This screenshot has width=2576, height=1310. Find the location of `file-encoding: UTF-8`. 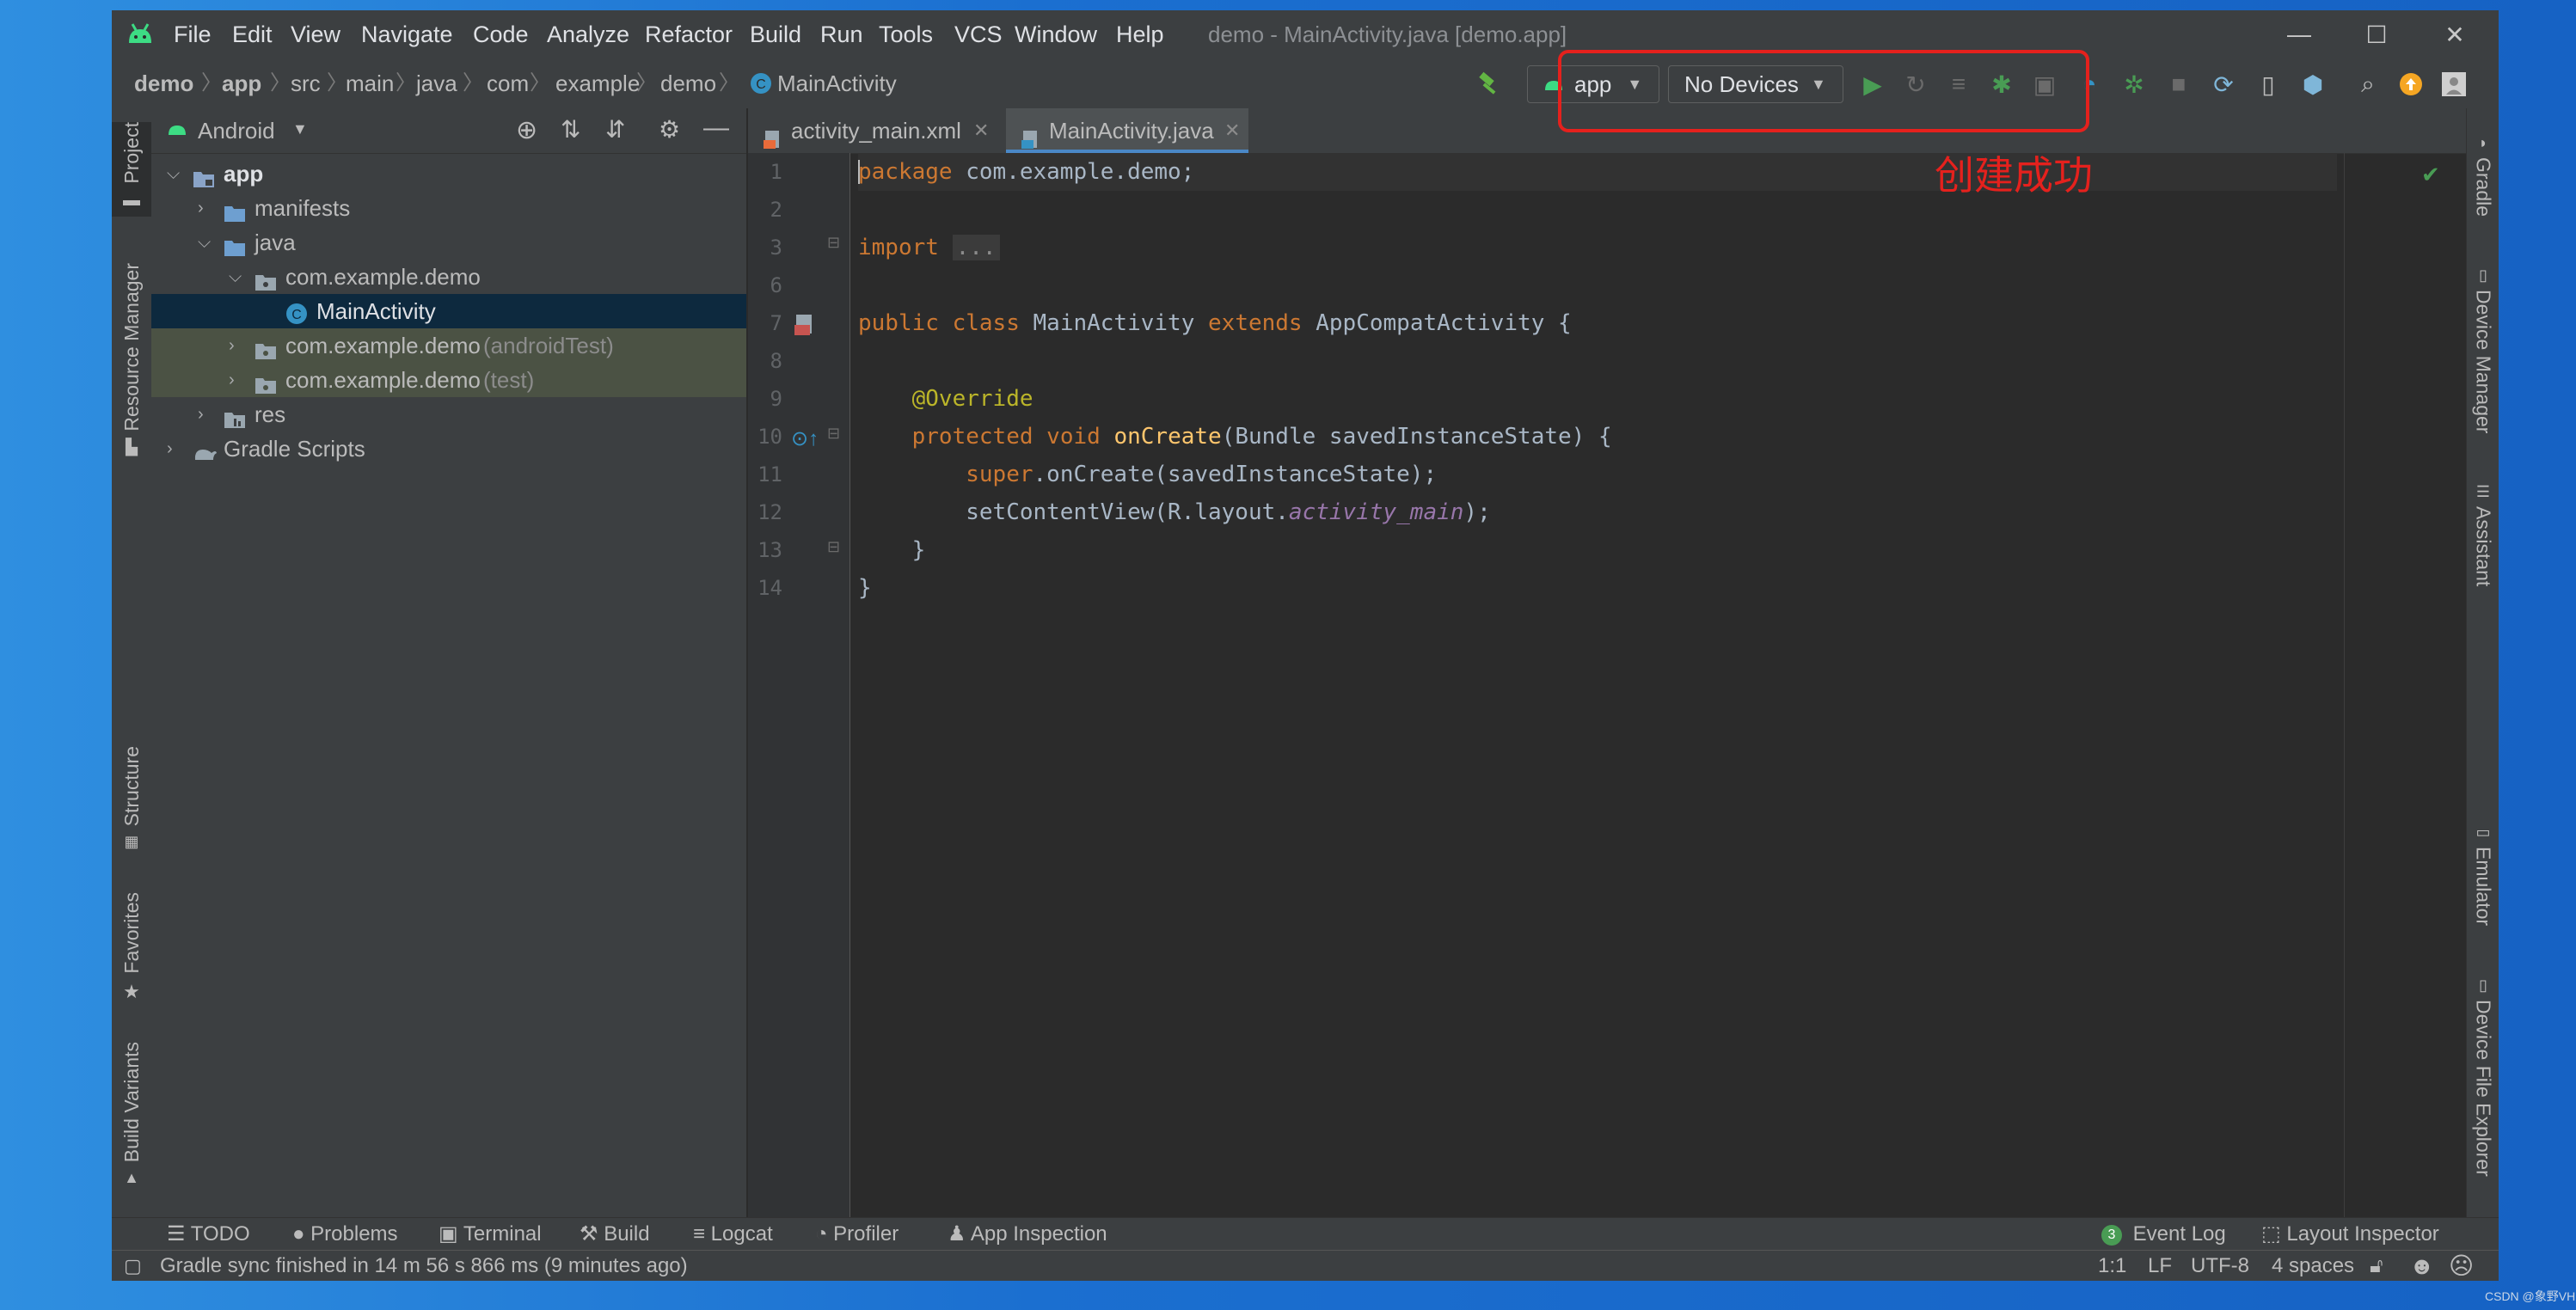

file-encoding: UTF-8 is located at coordinates (2220, 1266).